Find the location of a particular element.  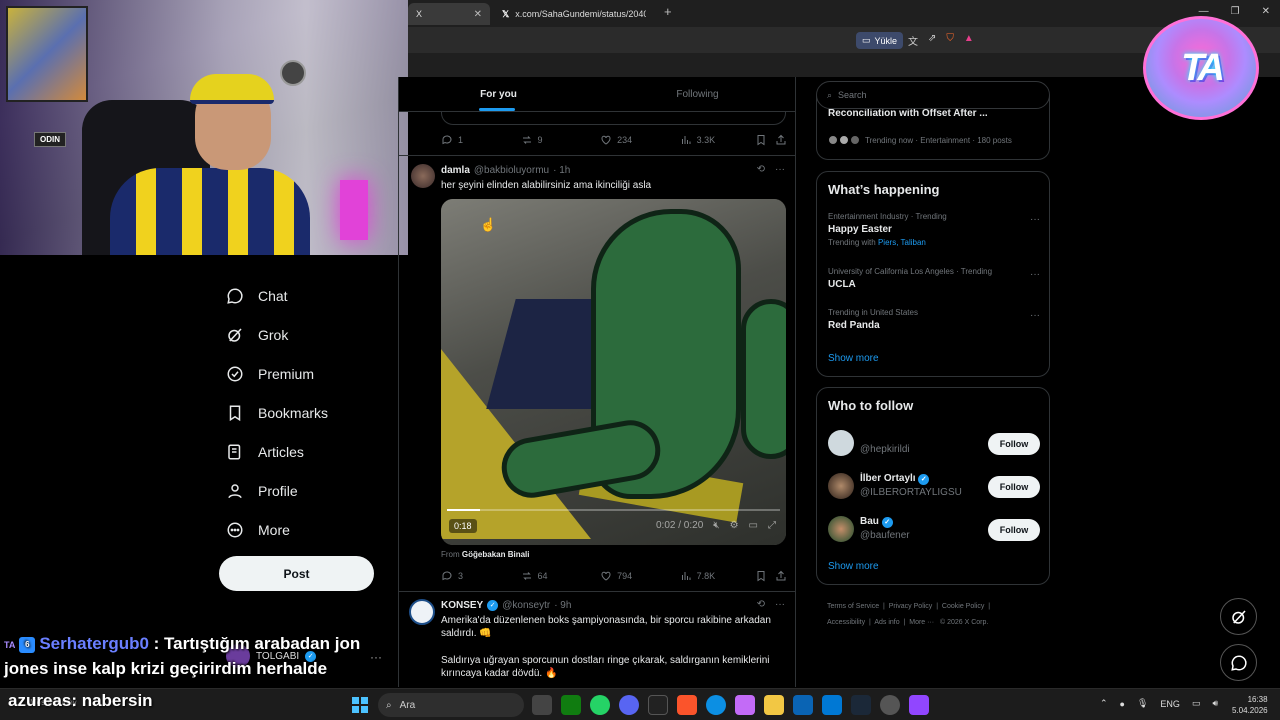

file-explorer-icon is located at coordinates (774, 705).